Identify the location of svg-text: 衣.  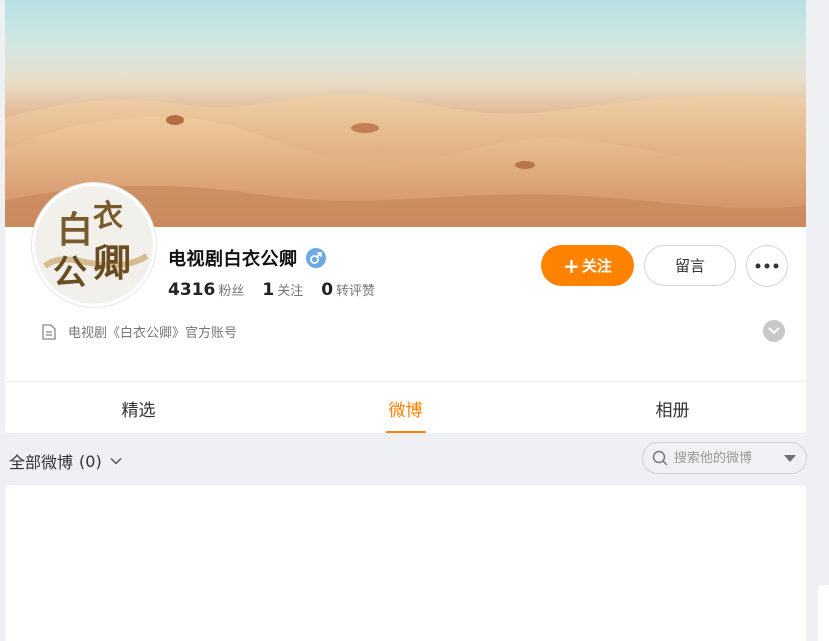
(108, 216).